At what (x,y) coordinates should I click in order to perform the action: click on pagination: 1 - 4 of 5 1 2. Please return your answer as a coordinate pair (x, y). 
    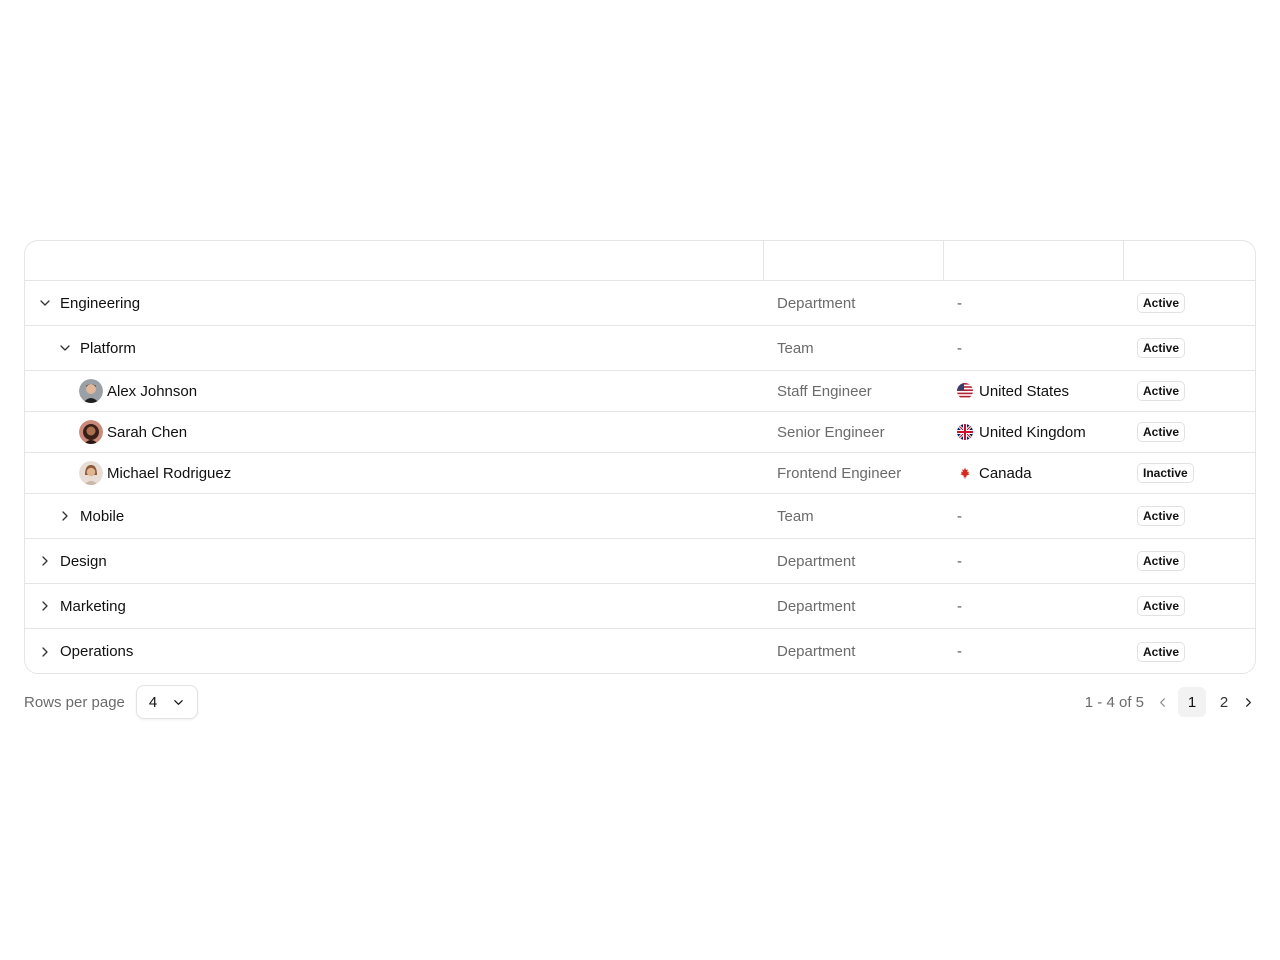
    Looking at the image, I should click on (1170, 702).